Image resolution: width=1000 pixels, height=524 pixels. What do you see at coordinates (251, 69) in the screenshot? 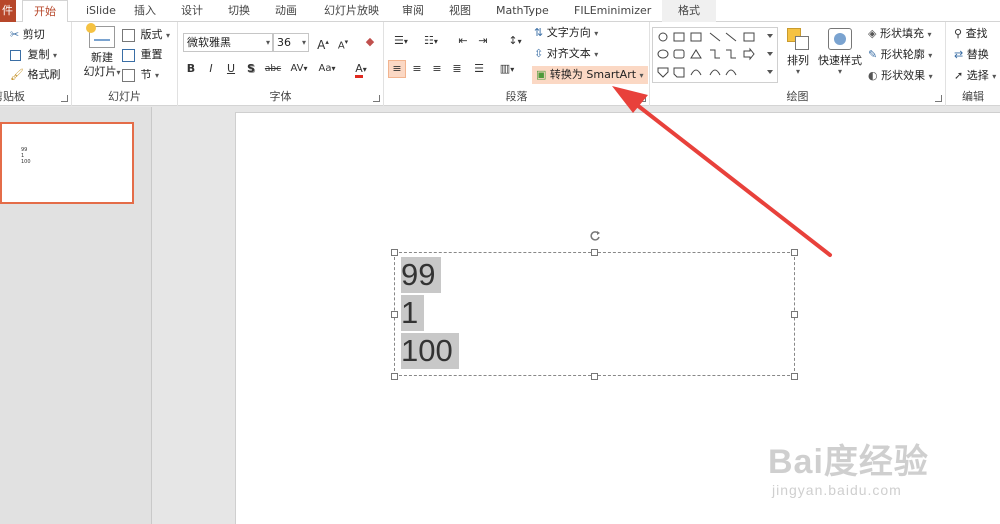
I see `shadow-button: S` at bounding box center [251, 69].